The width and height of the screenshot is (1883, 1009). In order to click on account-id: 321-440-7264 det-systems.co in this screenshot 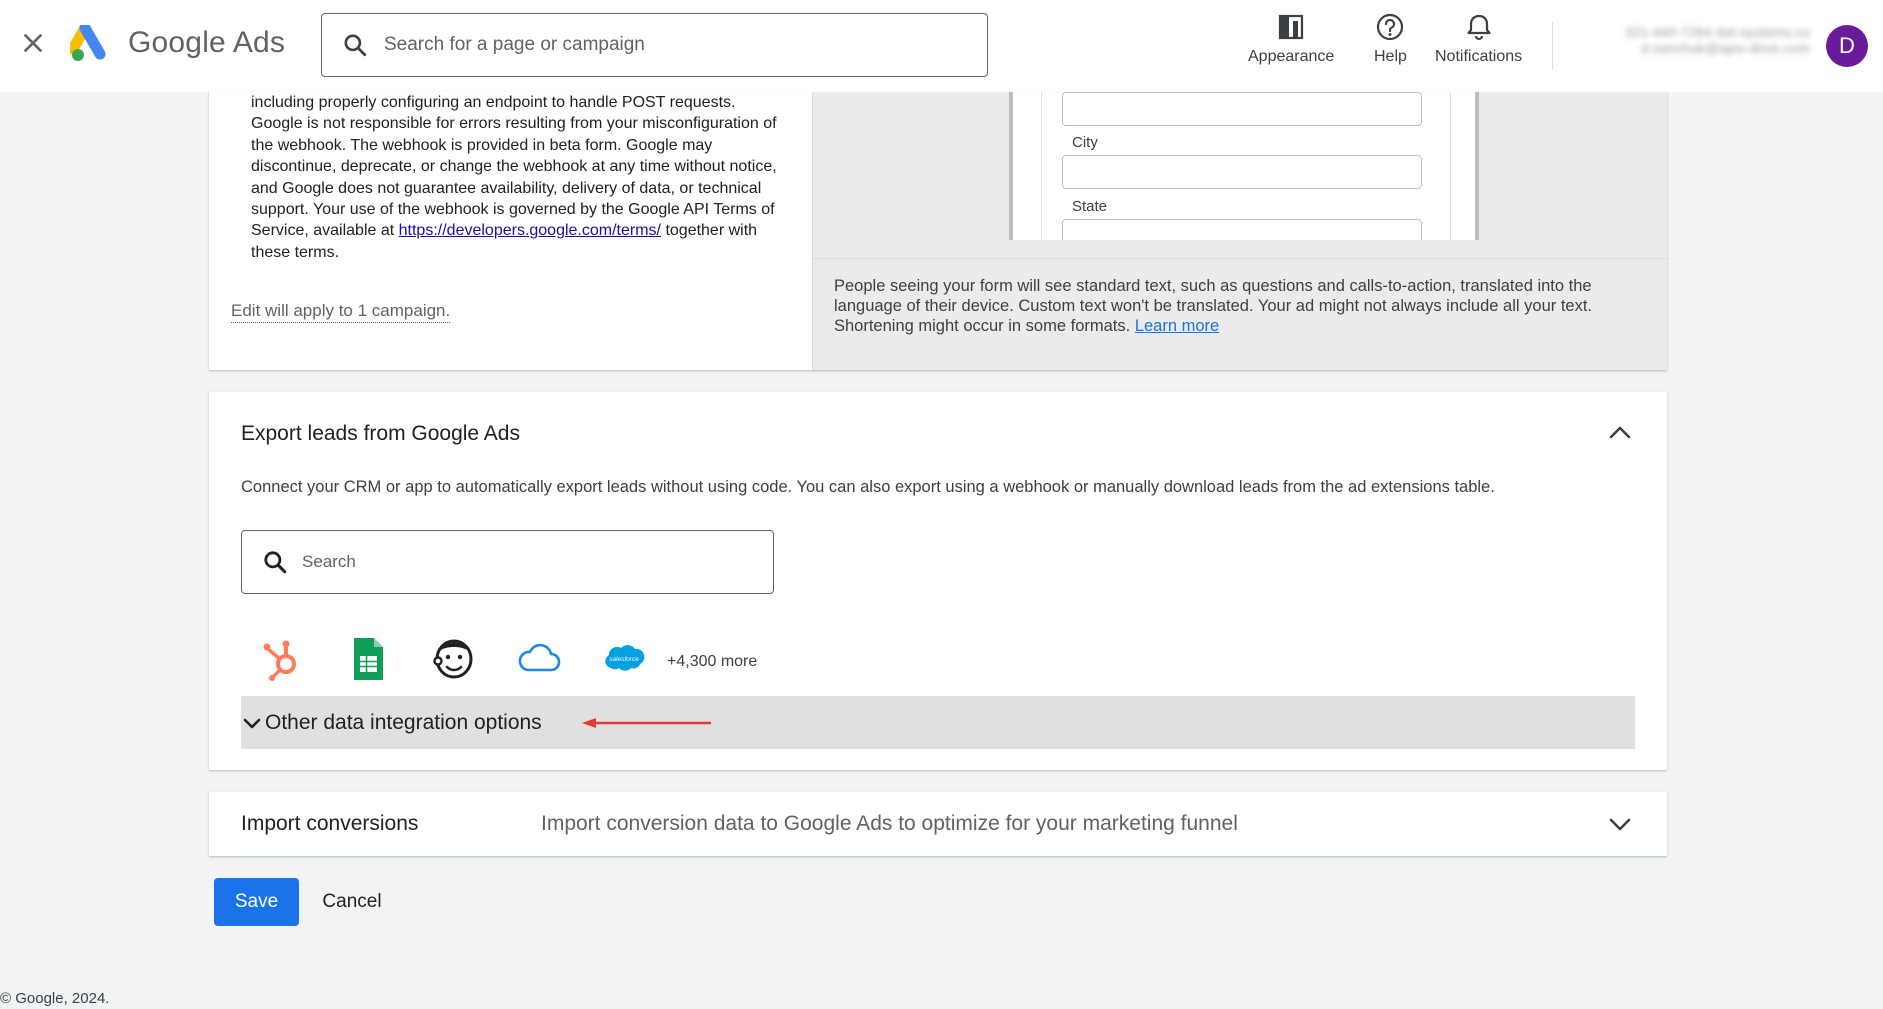, I will do `click(1717, 32)`.